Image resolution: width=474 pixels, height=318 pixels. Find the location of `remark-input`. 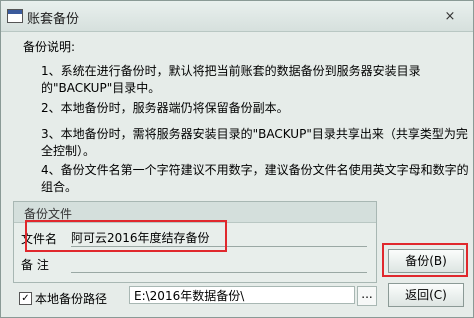

remark-input is located at coordinates (219, 263).